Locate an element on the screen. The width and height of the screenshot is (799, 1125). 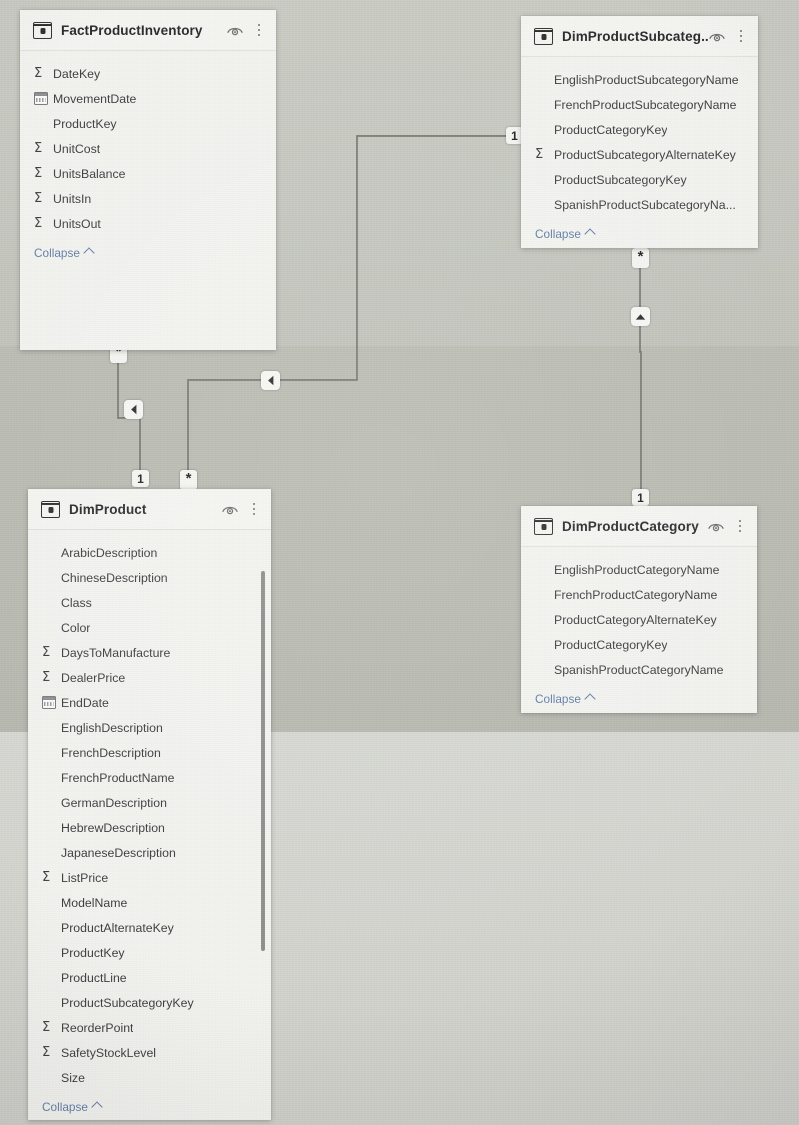
field-row: EnglishProductSubcategoryName is located at coordinates (639, 79).